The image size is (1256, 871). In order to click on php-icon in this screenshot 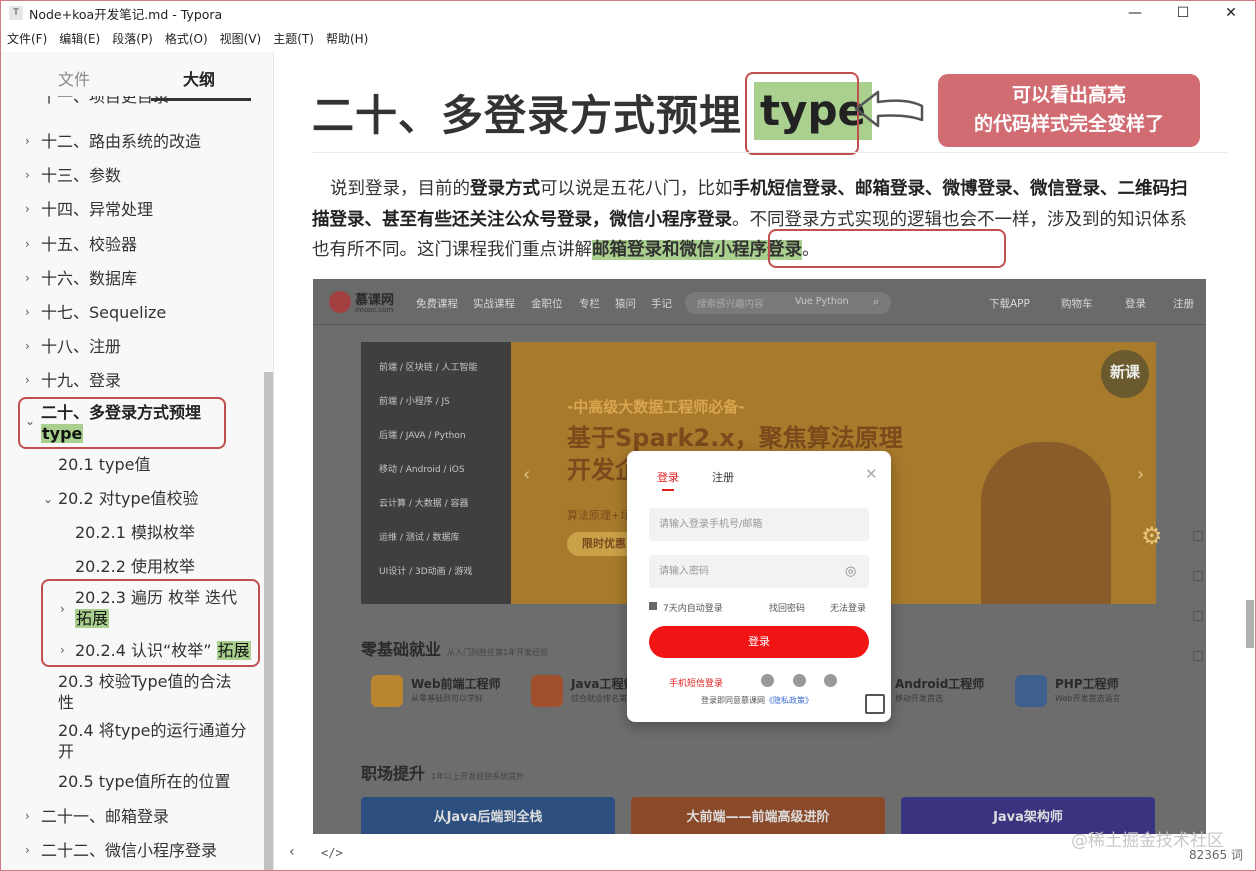, I will do `click(1031, 691)`.